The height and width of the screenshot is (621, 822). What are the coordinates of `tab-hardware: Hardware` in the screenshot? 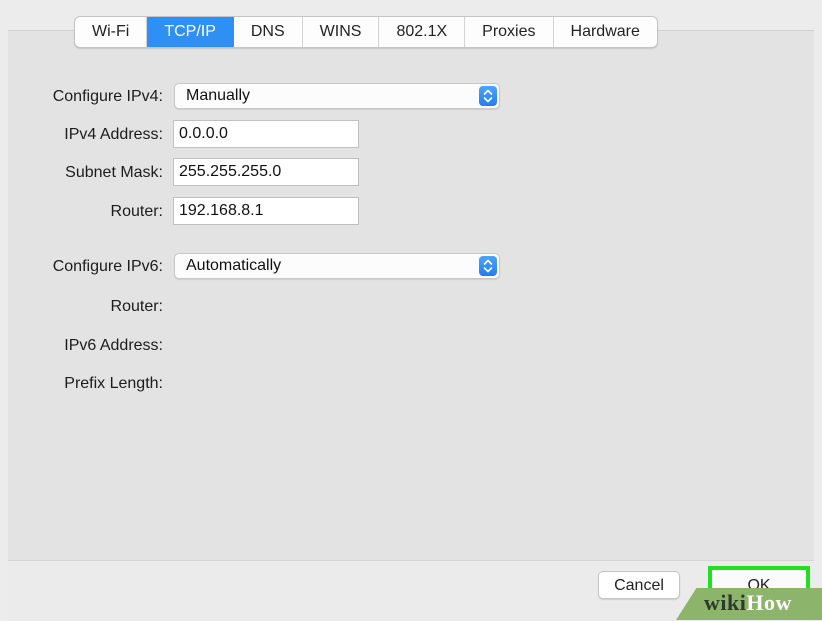 It's located at (605, 32).